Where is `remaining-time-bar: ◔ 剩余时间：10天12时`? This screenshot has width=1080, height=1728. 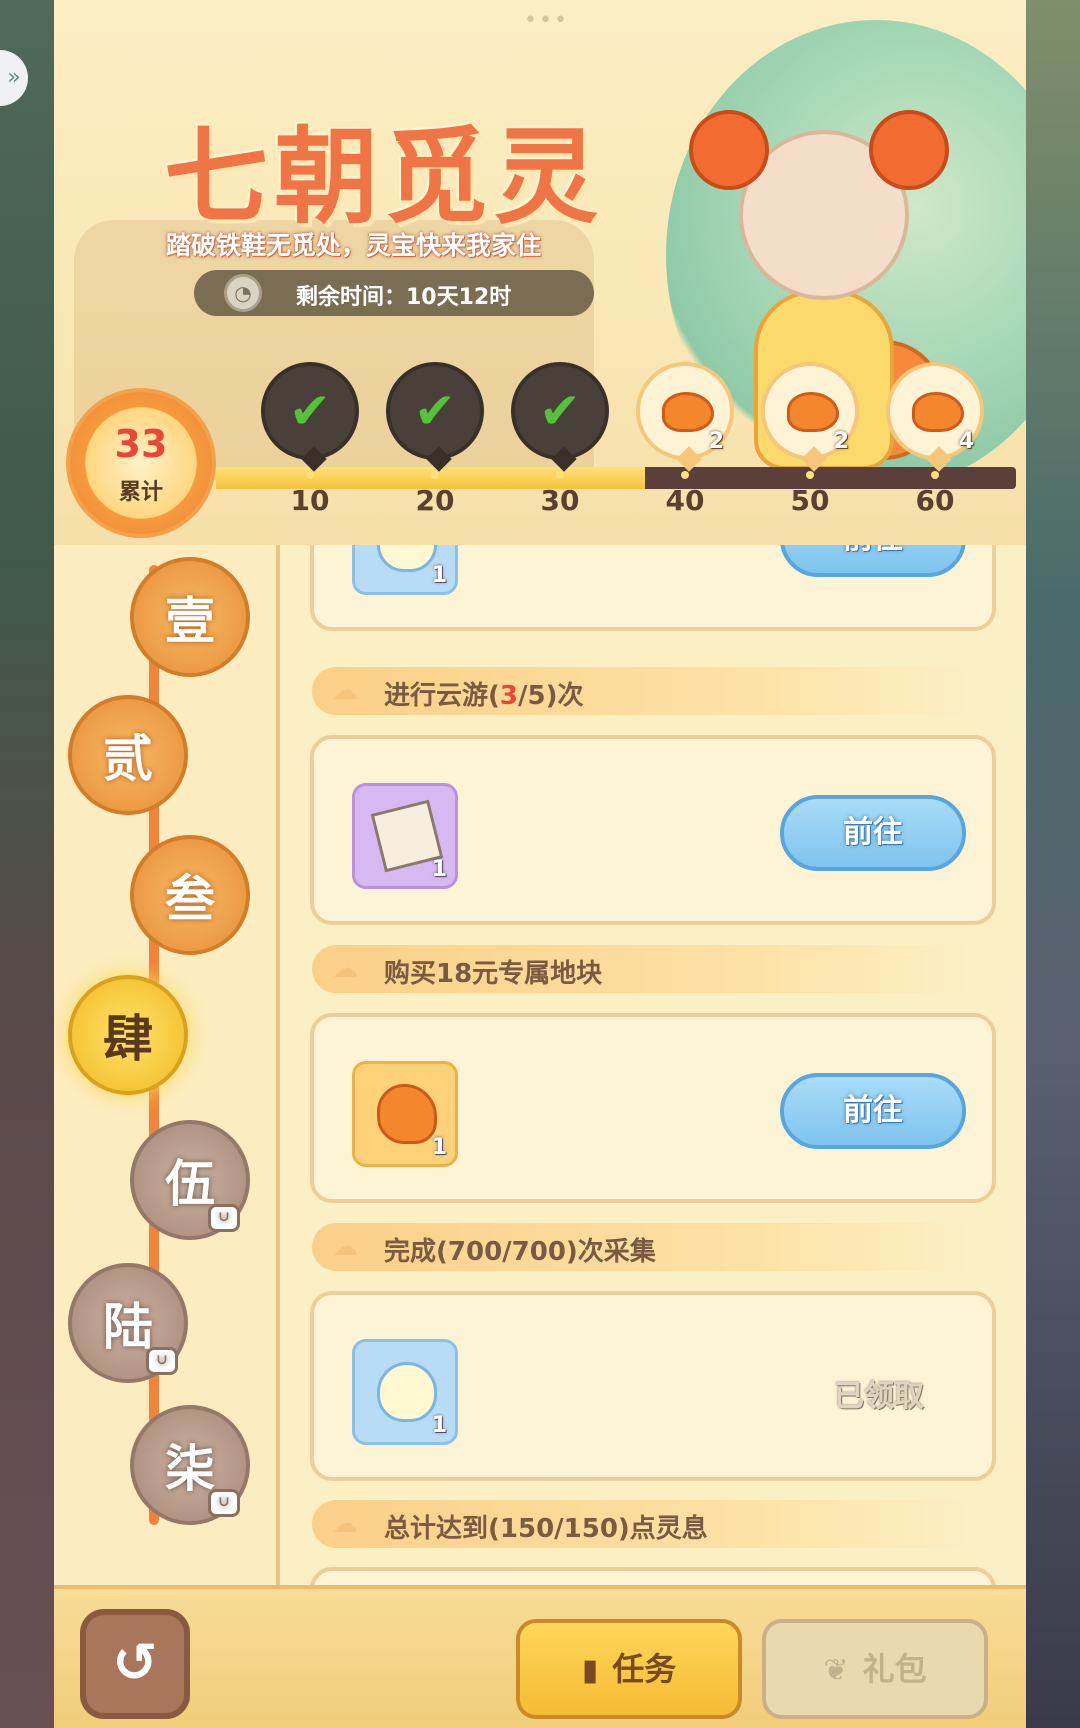
remaining-time-bar: ◔ 剩余时间：10天12时 is located at coordinates (394, 293).